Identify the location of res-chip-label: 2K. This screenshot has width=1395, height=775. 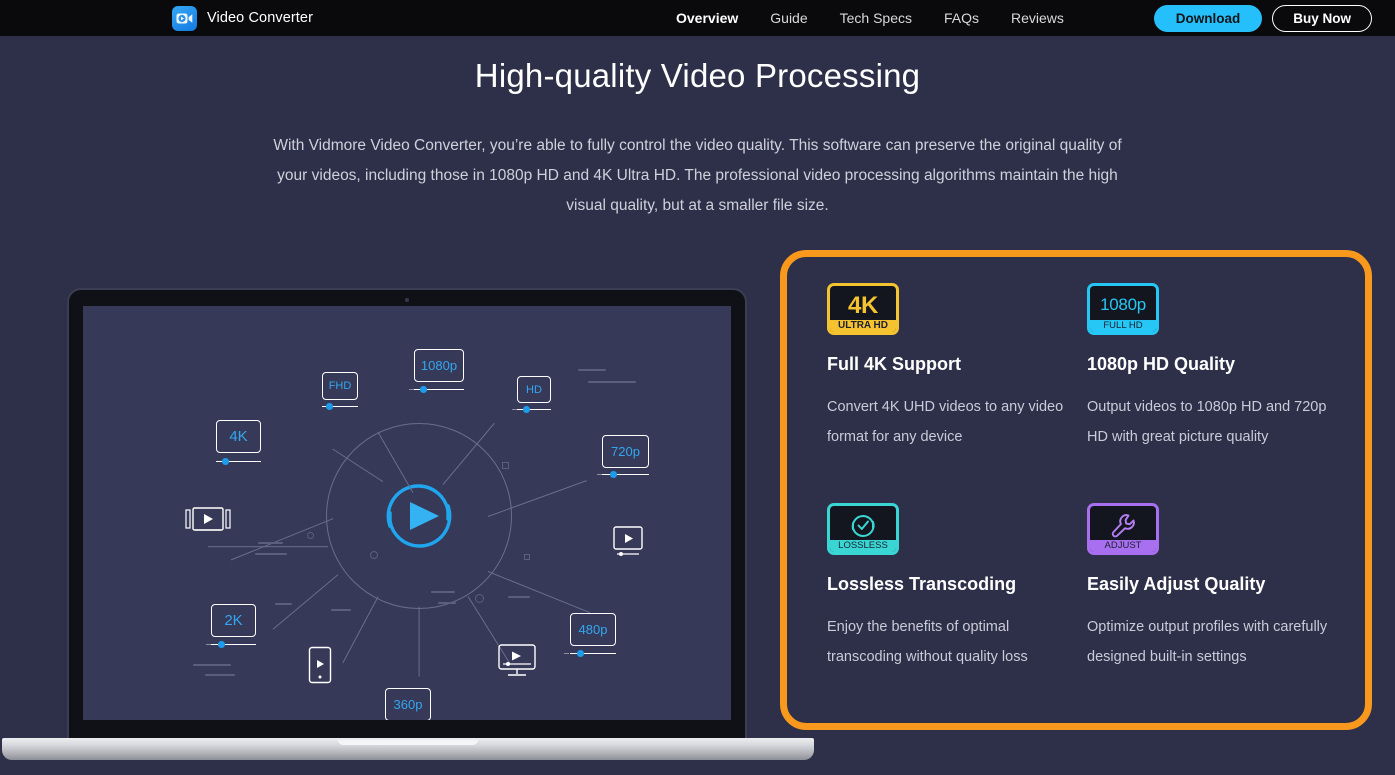
(233, 620).